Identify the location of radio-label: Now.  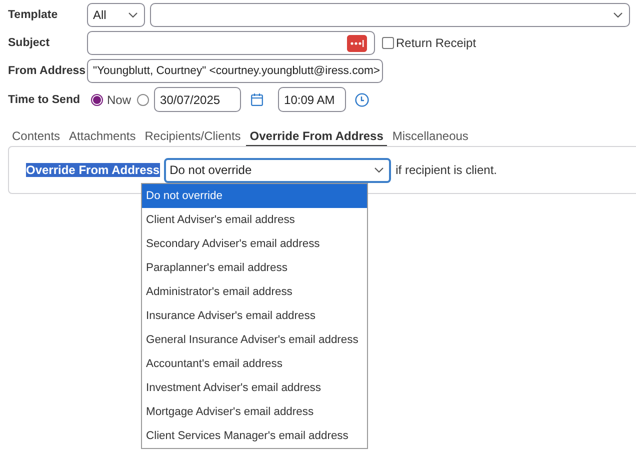
(119, 99).